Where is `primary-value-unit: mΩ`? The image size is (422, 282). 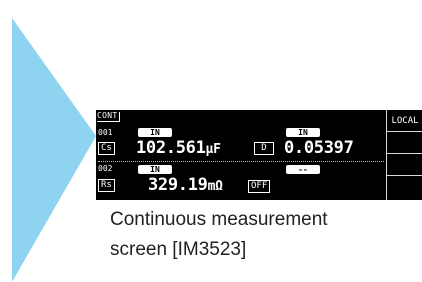
primary-value-unit: mΩ is located at coordinates (215, 186).